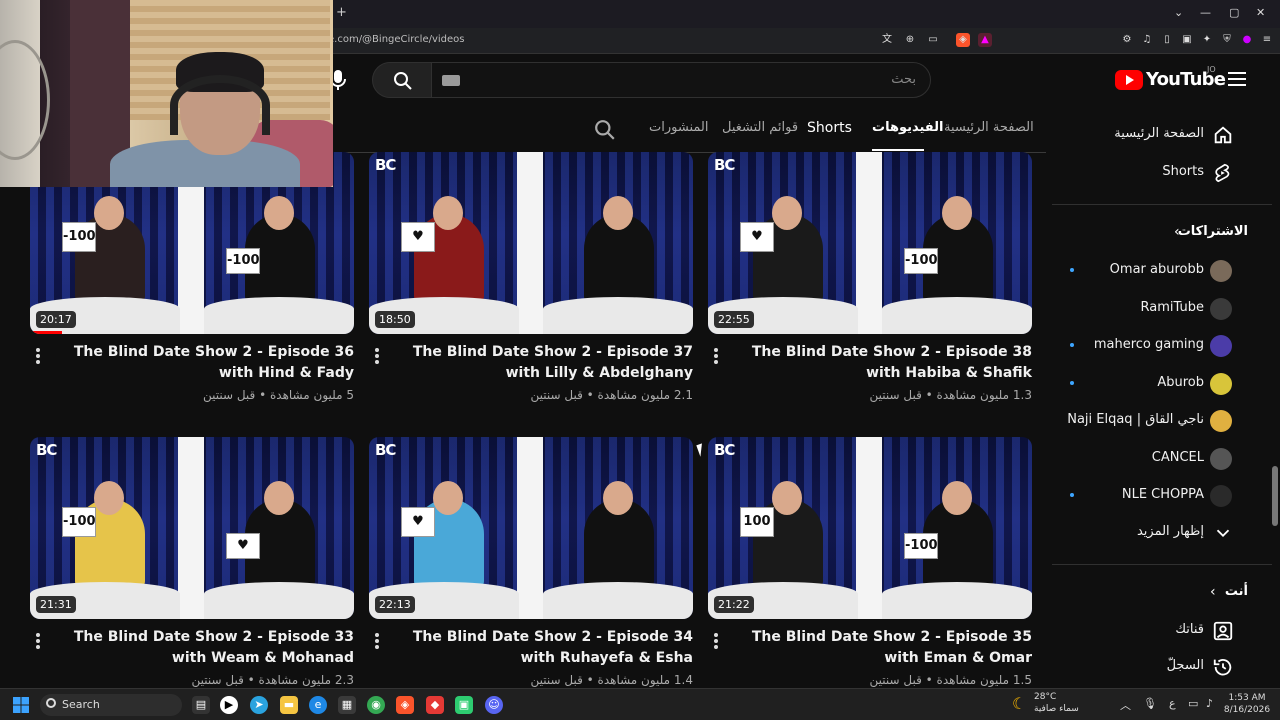  Describe the element at coordinates (1158, 271) in the screenshot. I see `subscription-item: Omar aburobb` at that location.